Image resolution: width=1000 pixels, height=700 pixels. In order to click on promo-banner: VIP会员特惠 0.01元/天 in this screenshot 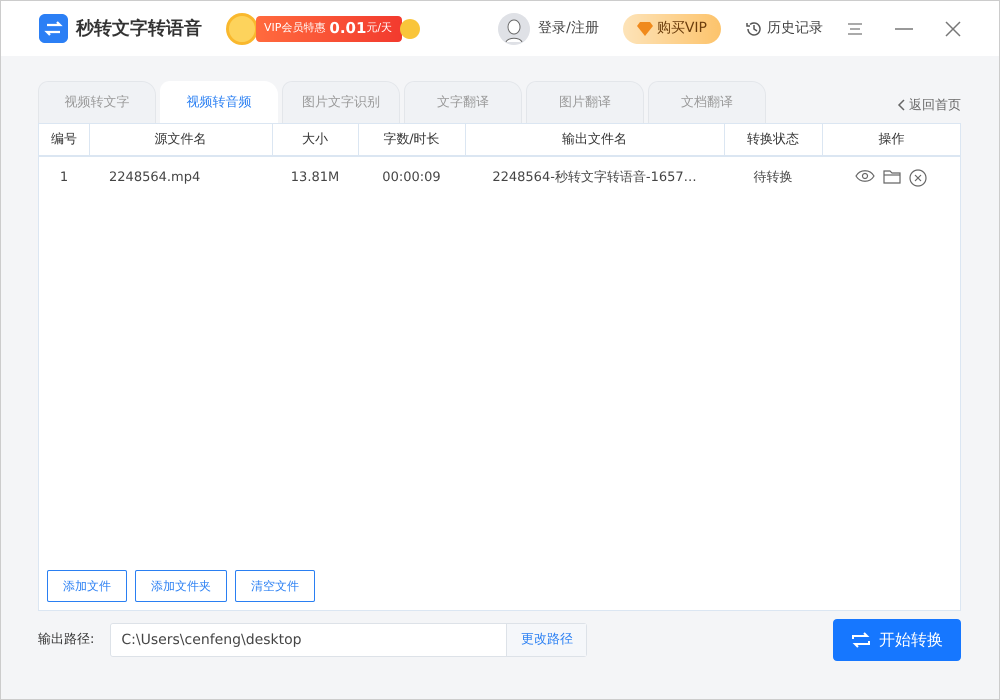, I will do `click(329, 29)`.